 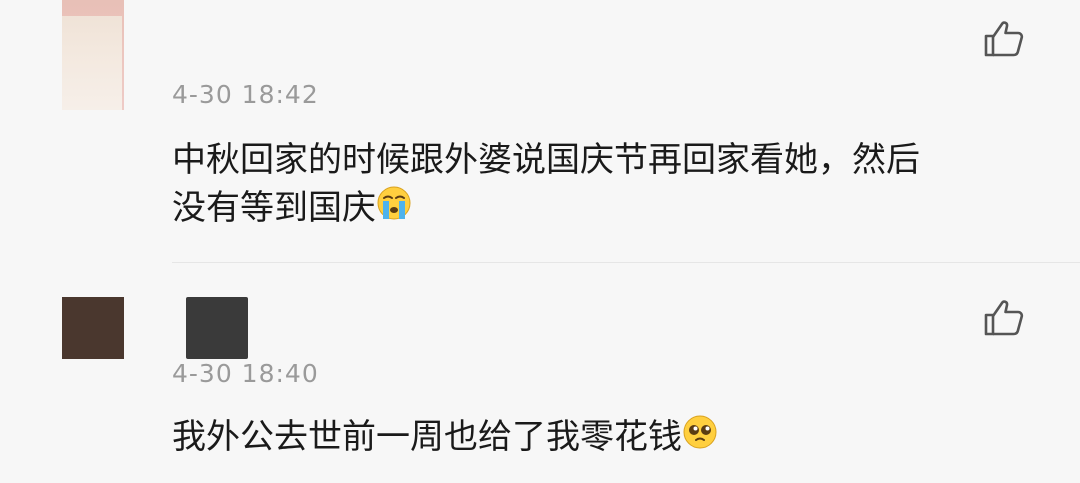 What do you see at coordinates (394, 209) in the screenshot?
I see `crying-face-emoji` at bounding box center [394, 209].